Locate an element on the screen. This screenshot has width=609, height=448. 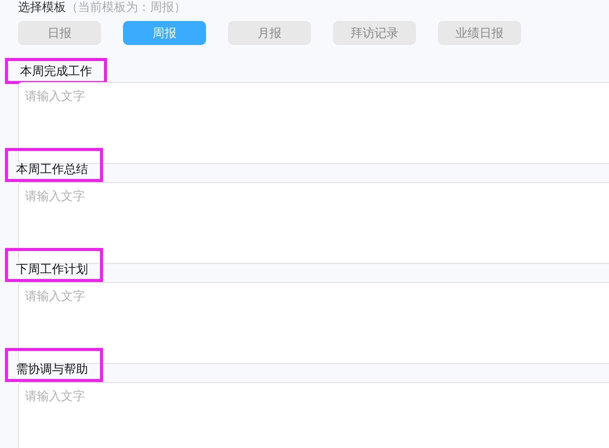
template-tab: 日报 is located at coordinates (59, 33).